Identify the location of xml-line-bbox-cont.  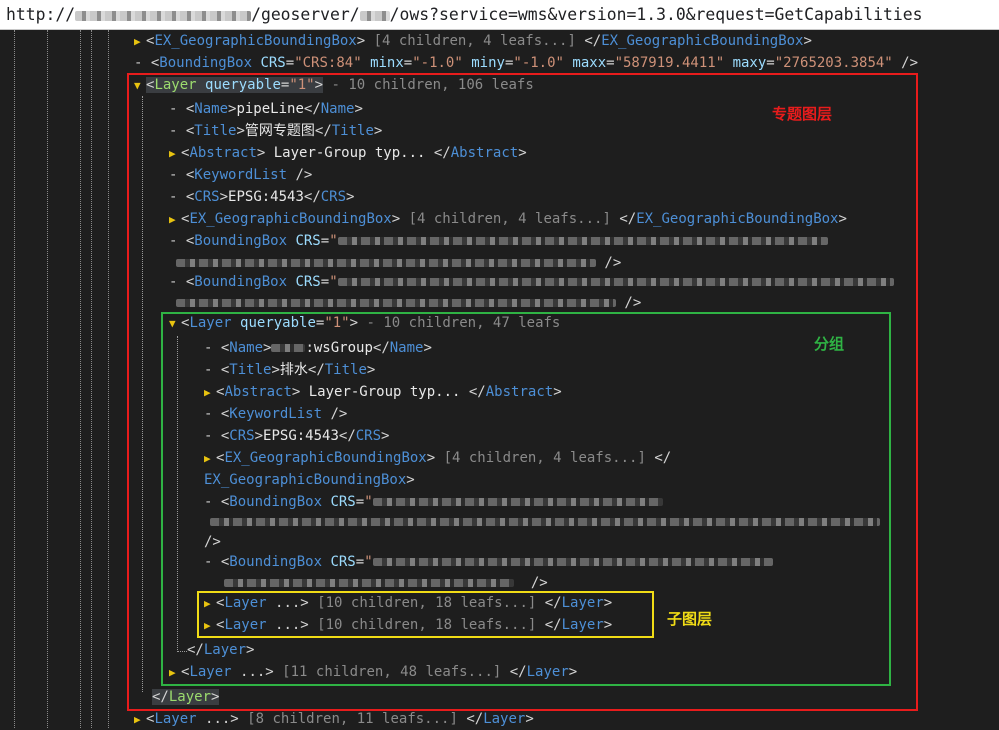
(545, 522).